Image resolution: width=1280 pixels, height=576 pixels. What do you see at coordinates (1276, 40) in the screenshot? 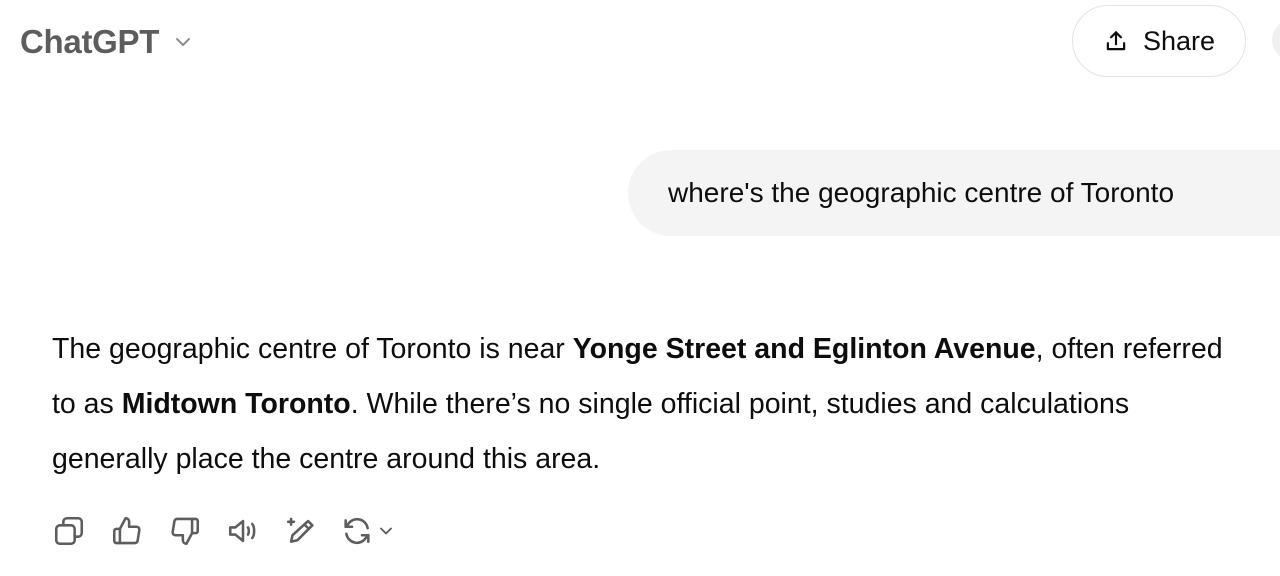
I see `profile-avatar` at bounding box center [1276, 40].